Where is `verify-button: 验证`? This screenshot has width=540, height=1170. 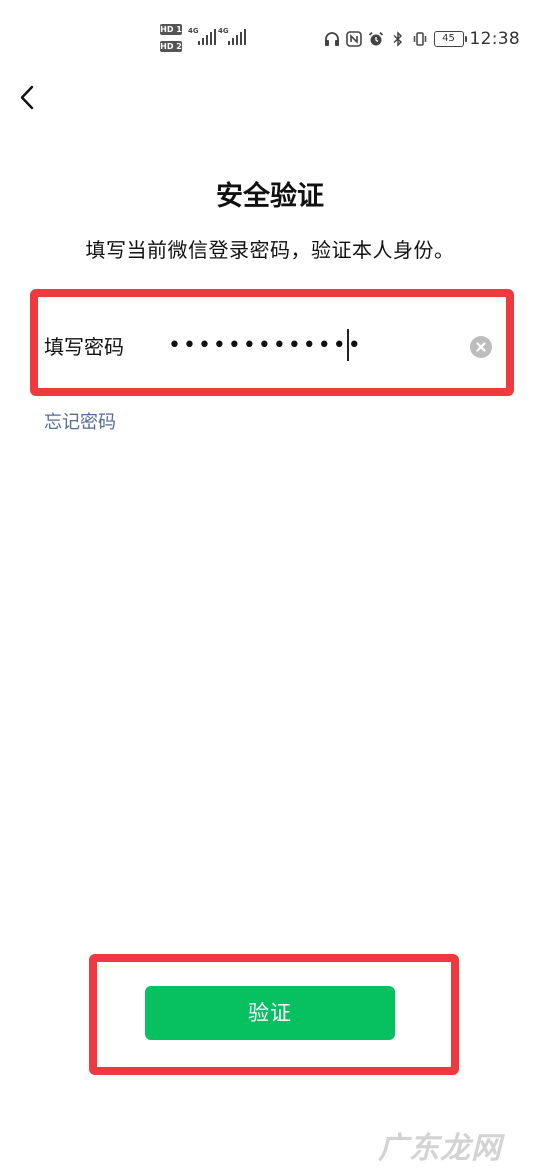 verify-button: 验证 is located at coordinates (270, 1013).